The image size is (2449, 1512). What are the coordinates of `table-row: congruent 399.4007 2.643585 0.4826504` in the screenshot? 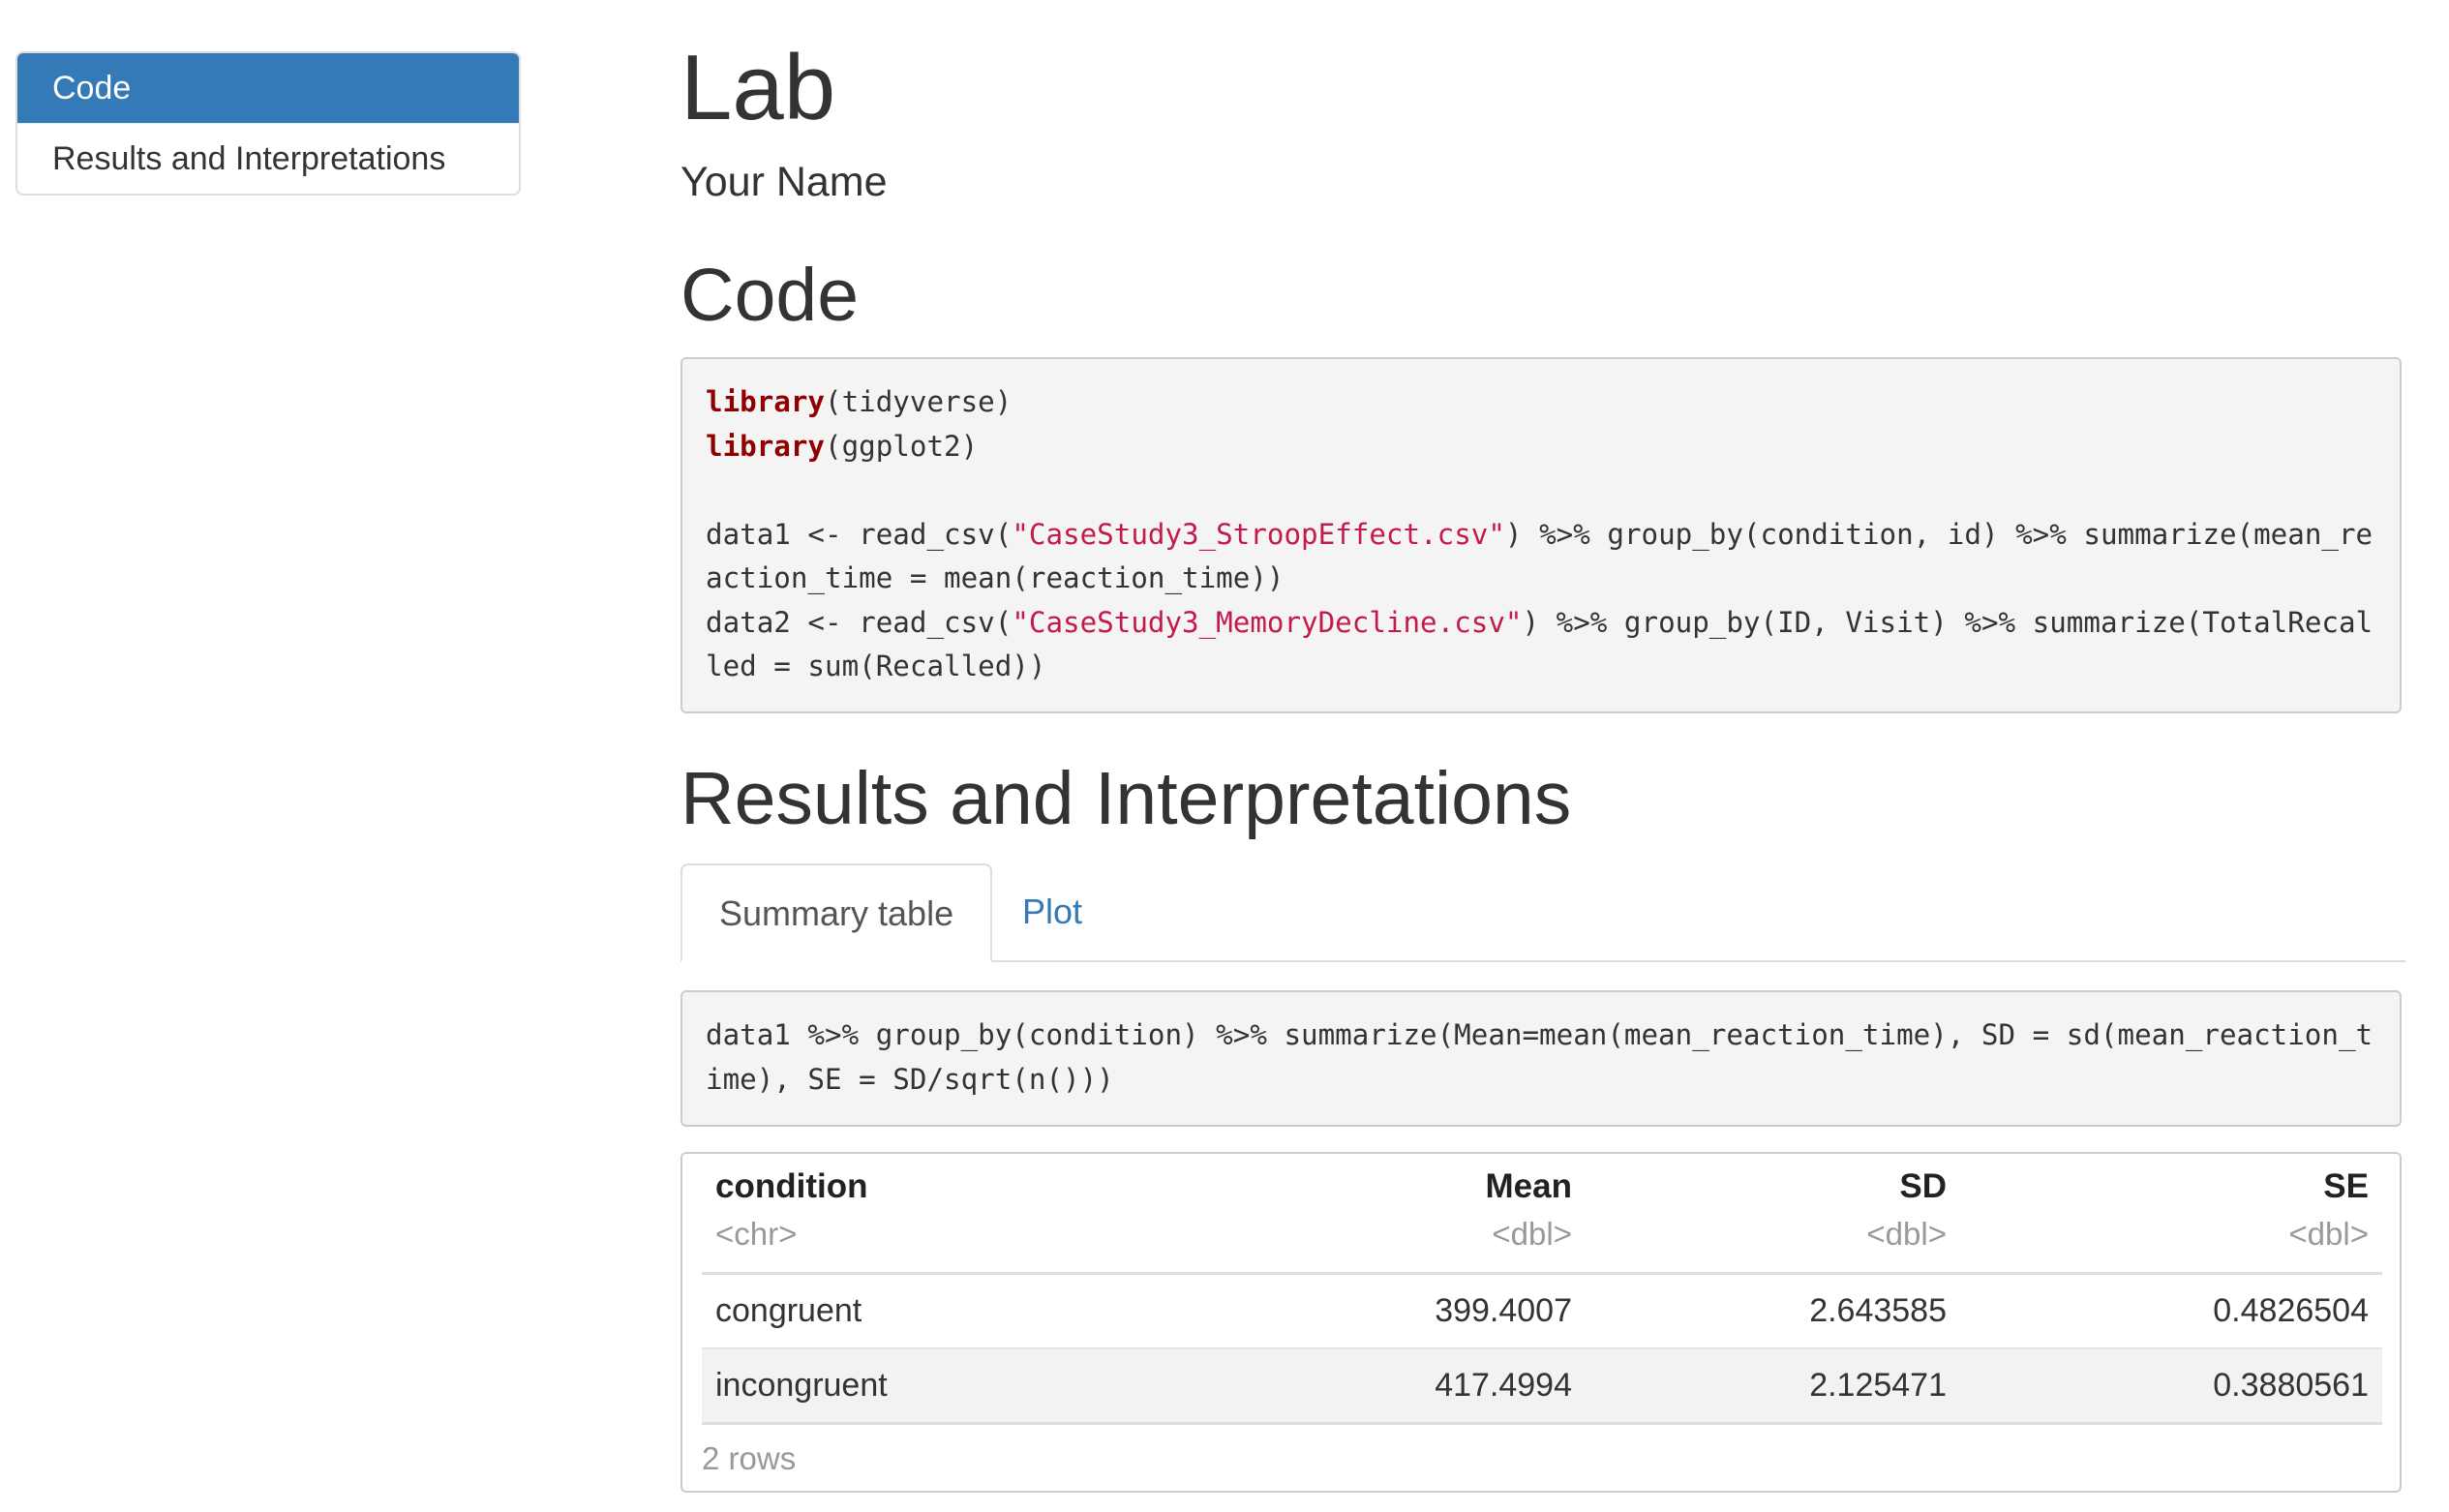 It's located at (1542, 1312).